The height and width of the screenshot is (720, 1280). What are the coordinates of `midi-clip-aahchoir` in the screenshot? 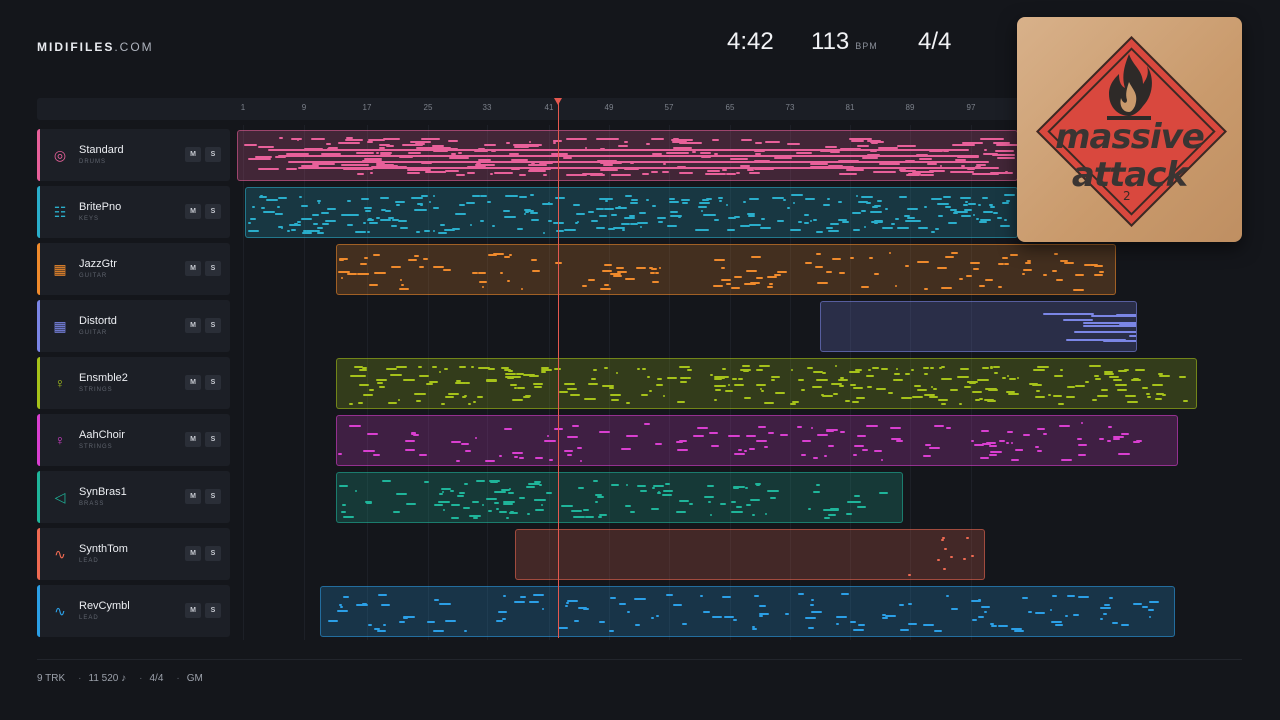 It's located at (757, 440).